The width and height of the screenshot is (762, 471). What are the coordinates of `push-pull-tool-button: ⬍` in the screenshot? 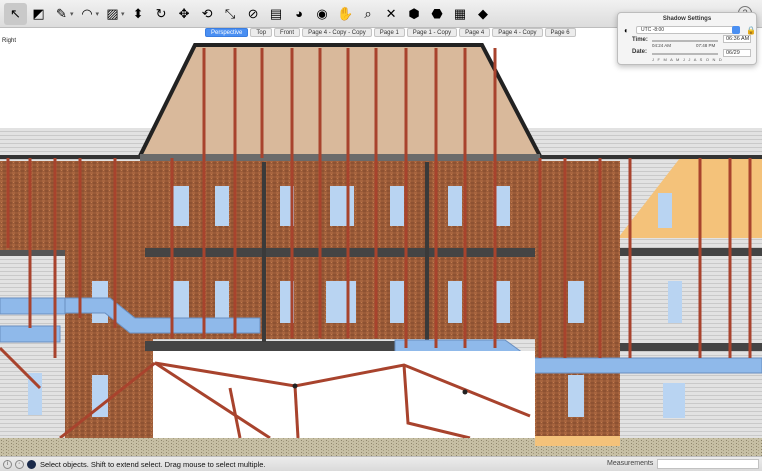 It's located at (138, 14).